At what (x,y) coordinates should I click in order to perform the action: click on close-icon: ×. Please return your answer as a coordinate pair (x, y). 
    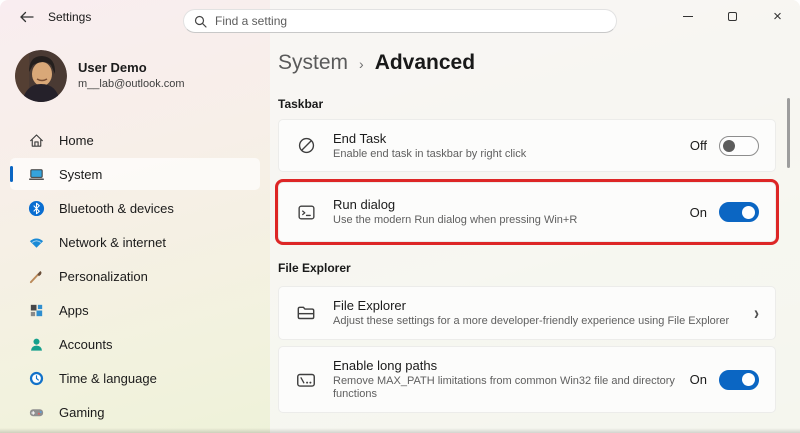
    Looking at the image, I should click on (777, 16).